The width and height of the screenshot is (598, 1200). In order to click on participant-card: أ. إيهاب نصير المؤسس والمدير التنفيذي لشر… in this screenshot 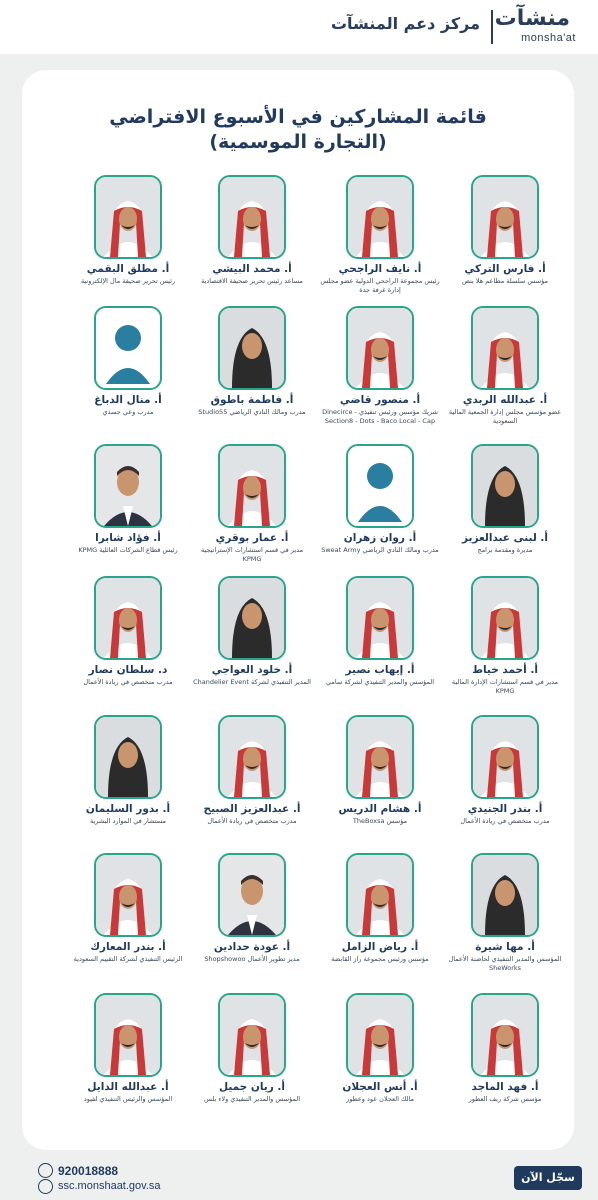, I will do `click(380, 631)`.